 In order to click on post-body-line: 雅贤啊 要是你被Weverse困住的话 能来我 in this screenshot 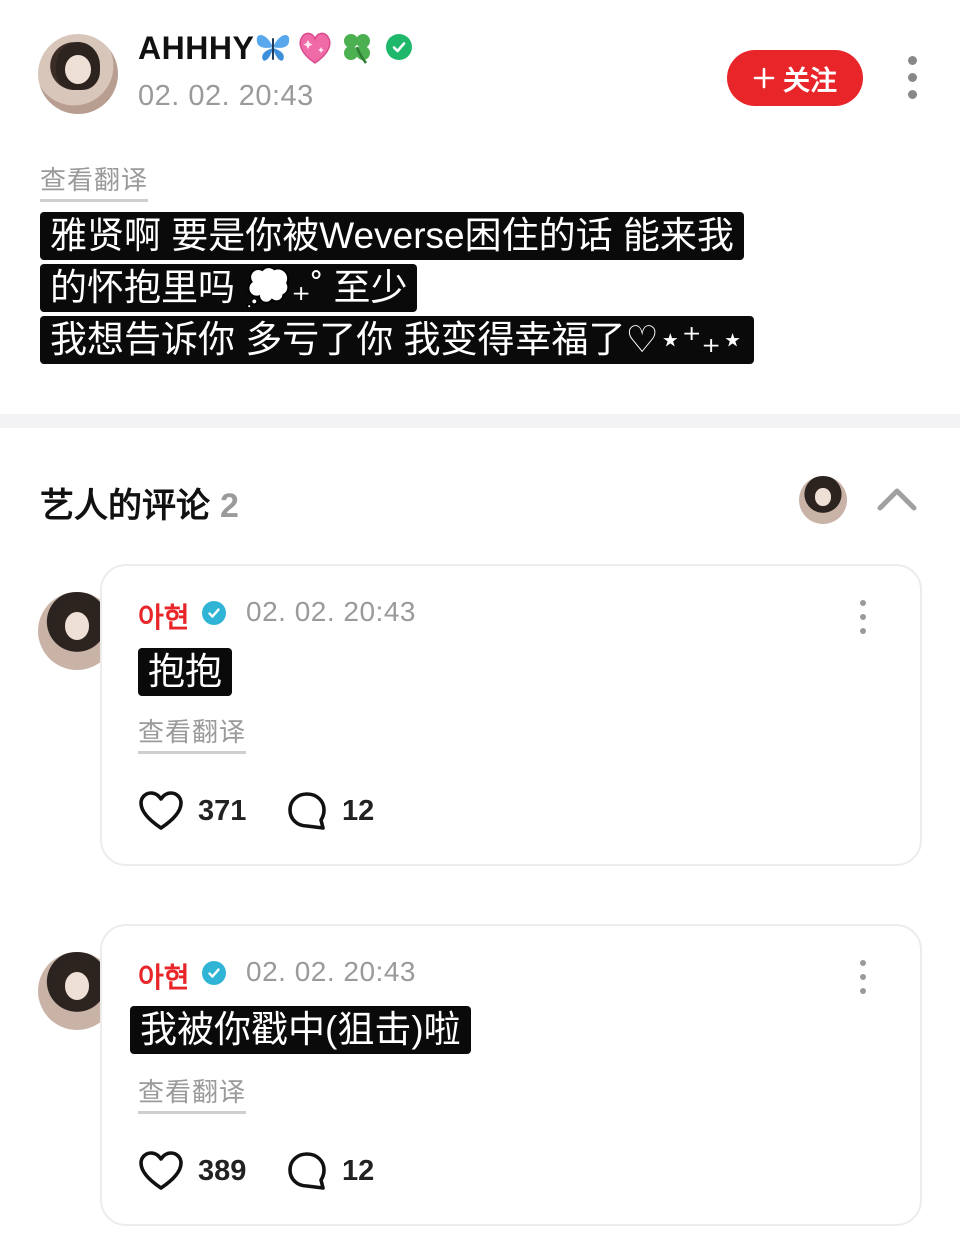, I will do `click(392, 236)`.